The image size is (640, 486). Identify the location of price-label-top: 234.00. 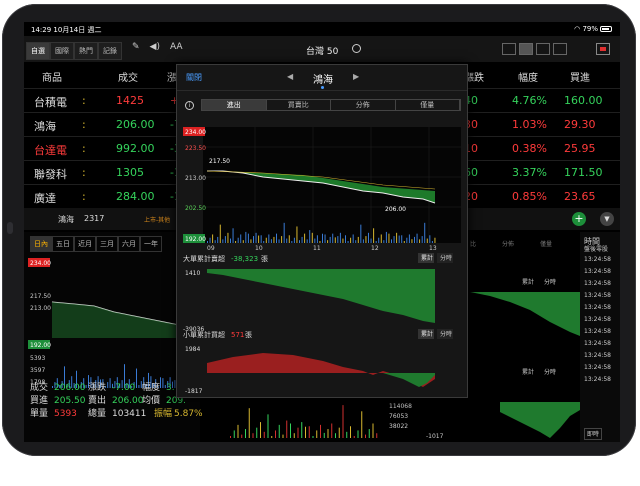
(40, 263).